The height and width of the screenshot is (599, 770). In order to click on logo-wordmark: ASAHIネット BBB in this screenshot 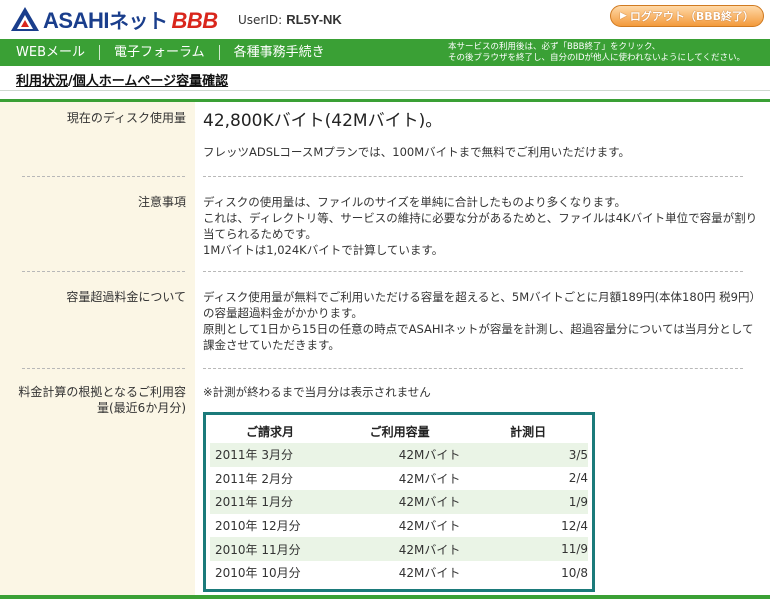, I will do `click(130, 19)`.